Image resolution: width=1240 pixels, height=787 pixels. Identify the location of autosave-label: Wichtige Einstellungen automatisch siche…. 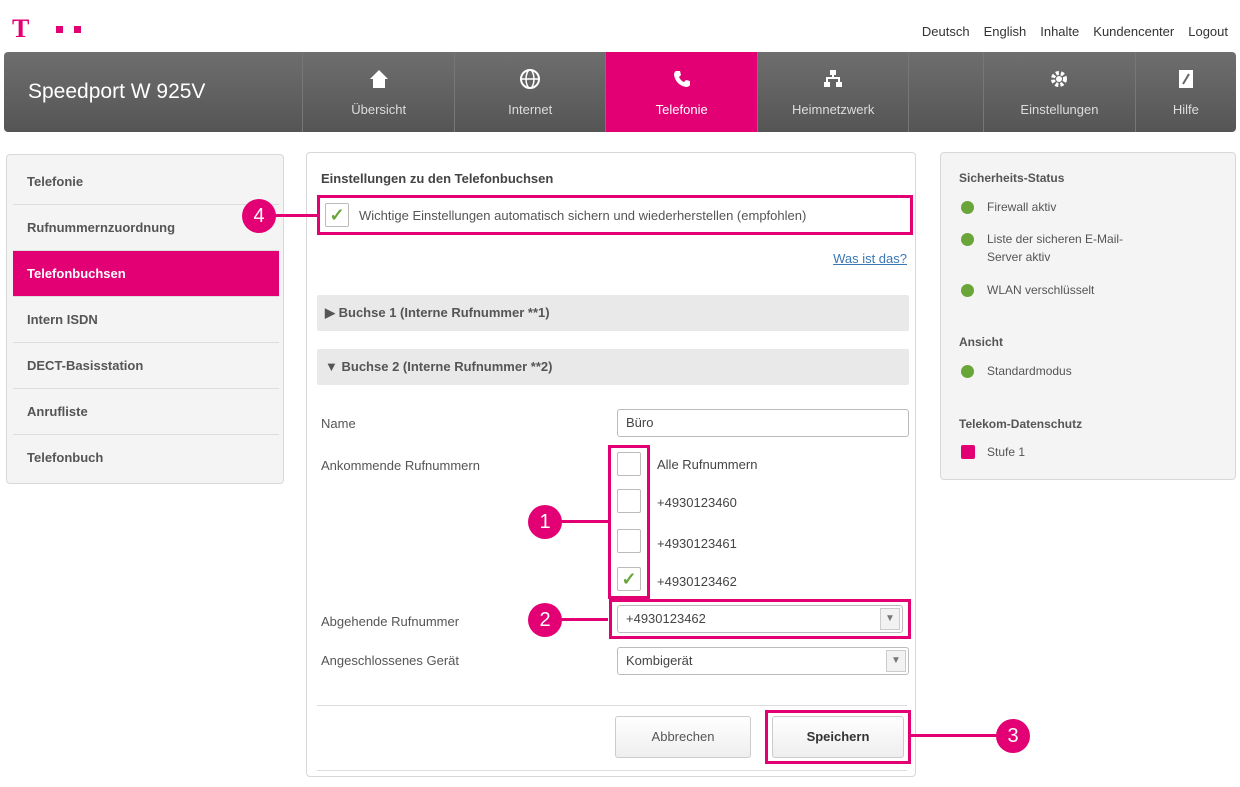
(583, 215).